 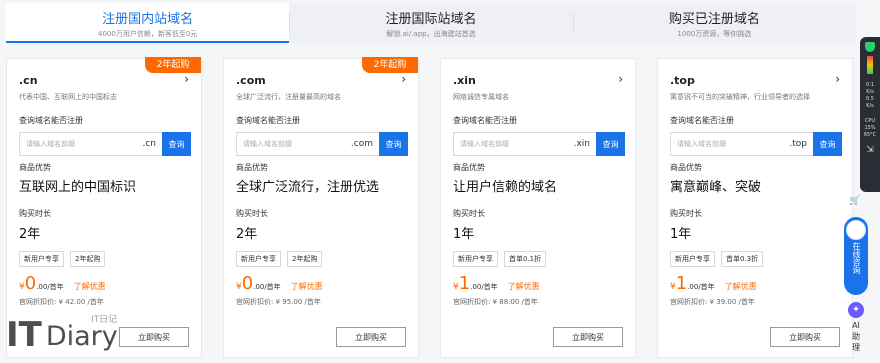 I want to click on domain-search: 请输入域名前缀 .cn 查询, so click(x=105, y=144).